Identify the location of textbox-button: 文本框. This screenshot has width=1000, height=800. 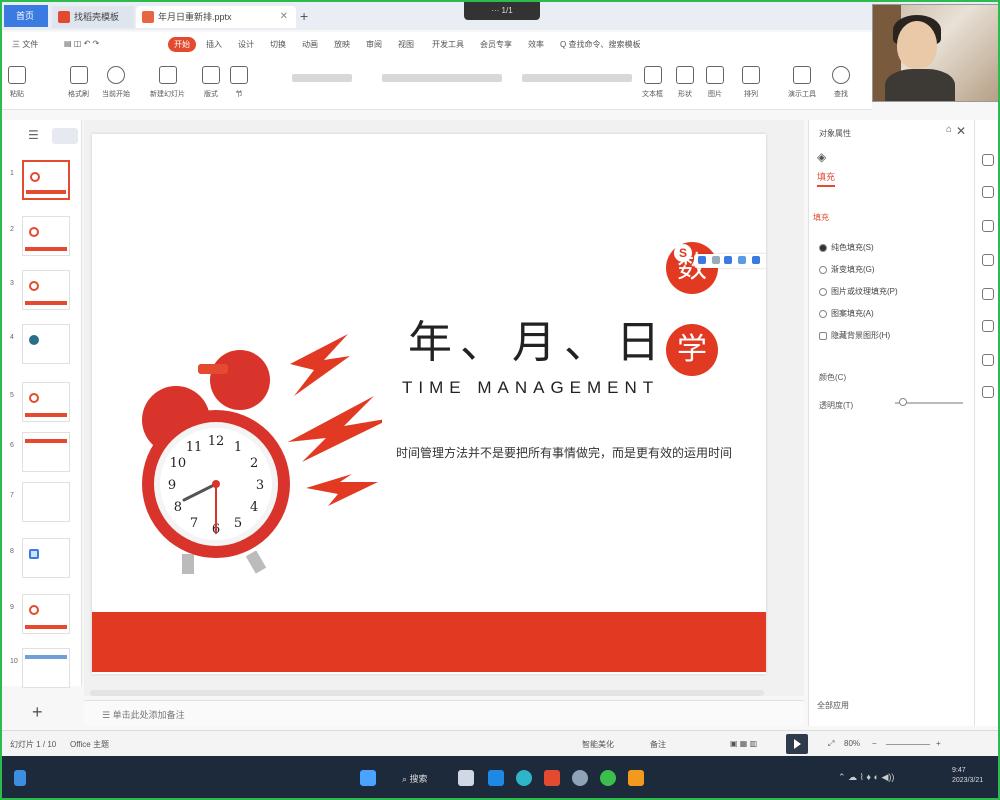
(652, 82).